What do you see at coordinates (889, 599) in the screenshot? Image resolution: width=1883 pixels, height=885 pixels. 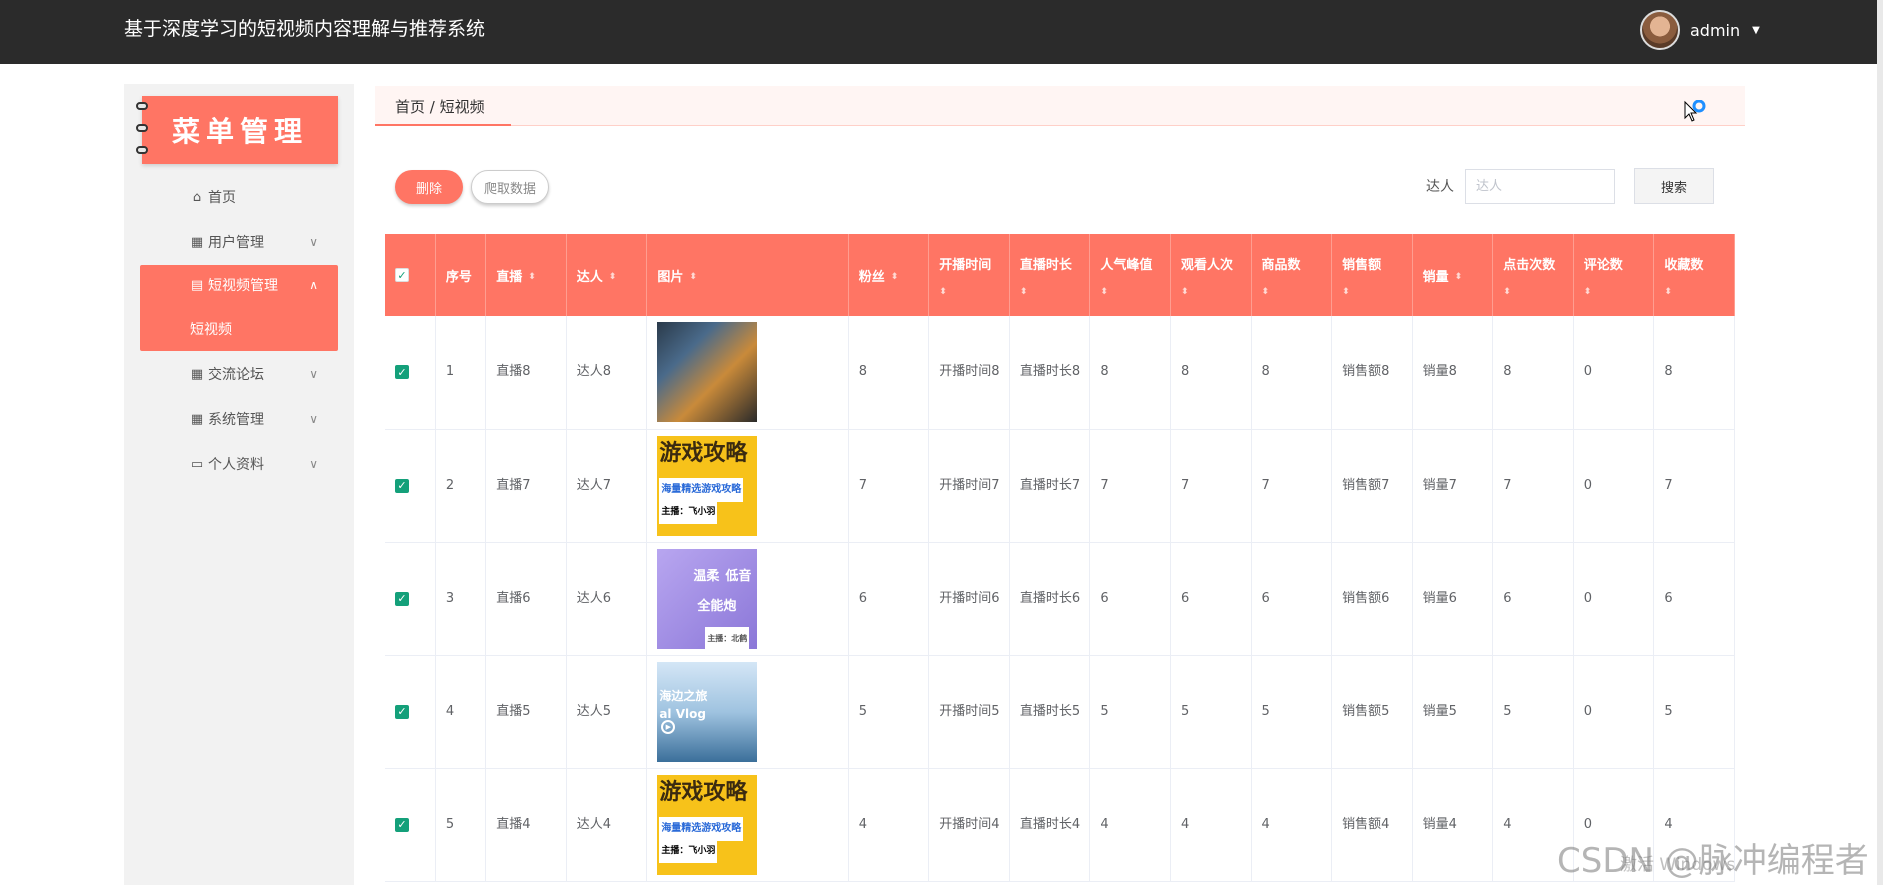 I see `cell-fans: 6` at bounding box center [889, 599].